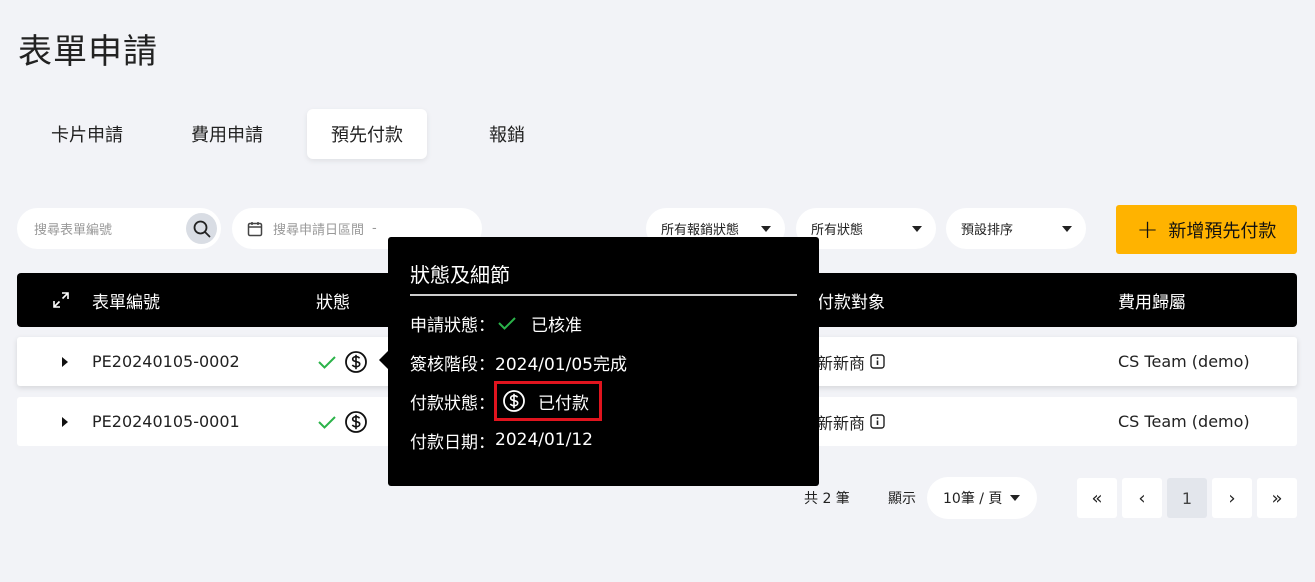 This screenshot has height=582, width=1315. Describe the element at coordinates (166, 361) in the screenshot. I see `form-number: PE20240105-0002` at that location.